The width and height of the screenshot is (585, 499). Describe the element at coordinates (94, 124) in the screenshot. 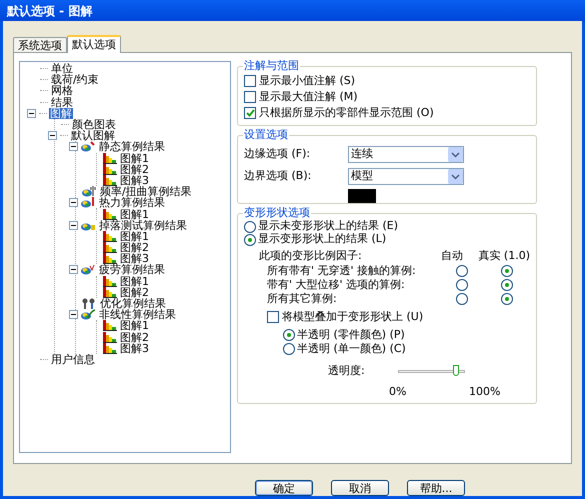

I see `tree-item: 颜色图表` at that location.